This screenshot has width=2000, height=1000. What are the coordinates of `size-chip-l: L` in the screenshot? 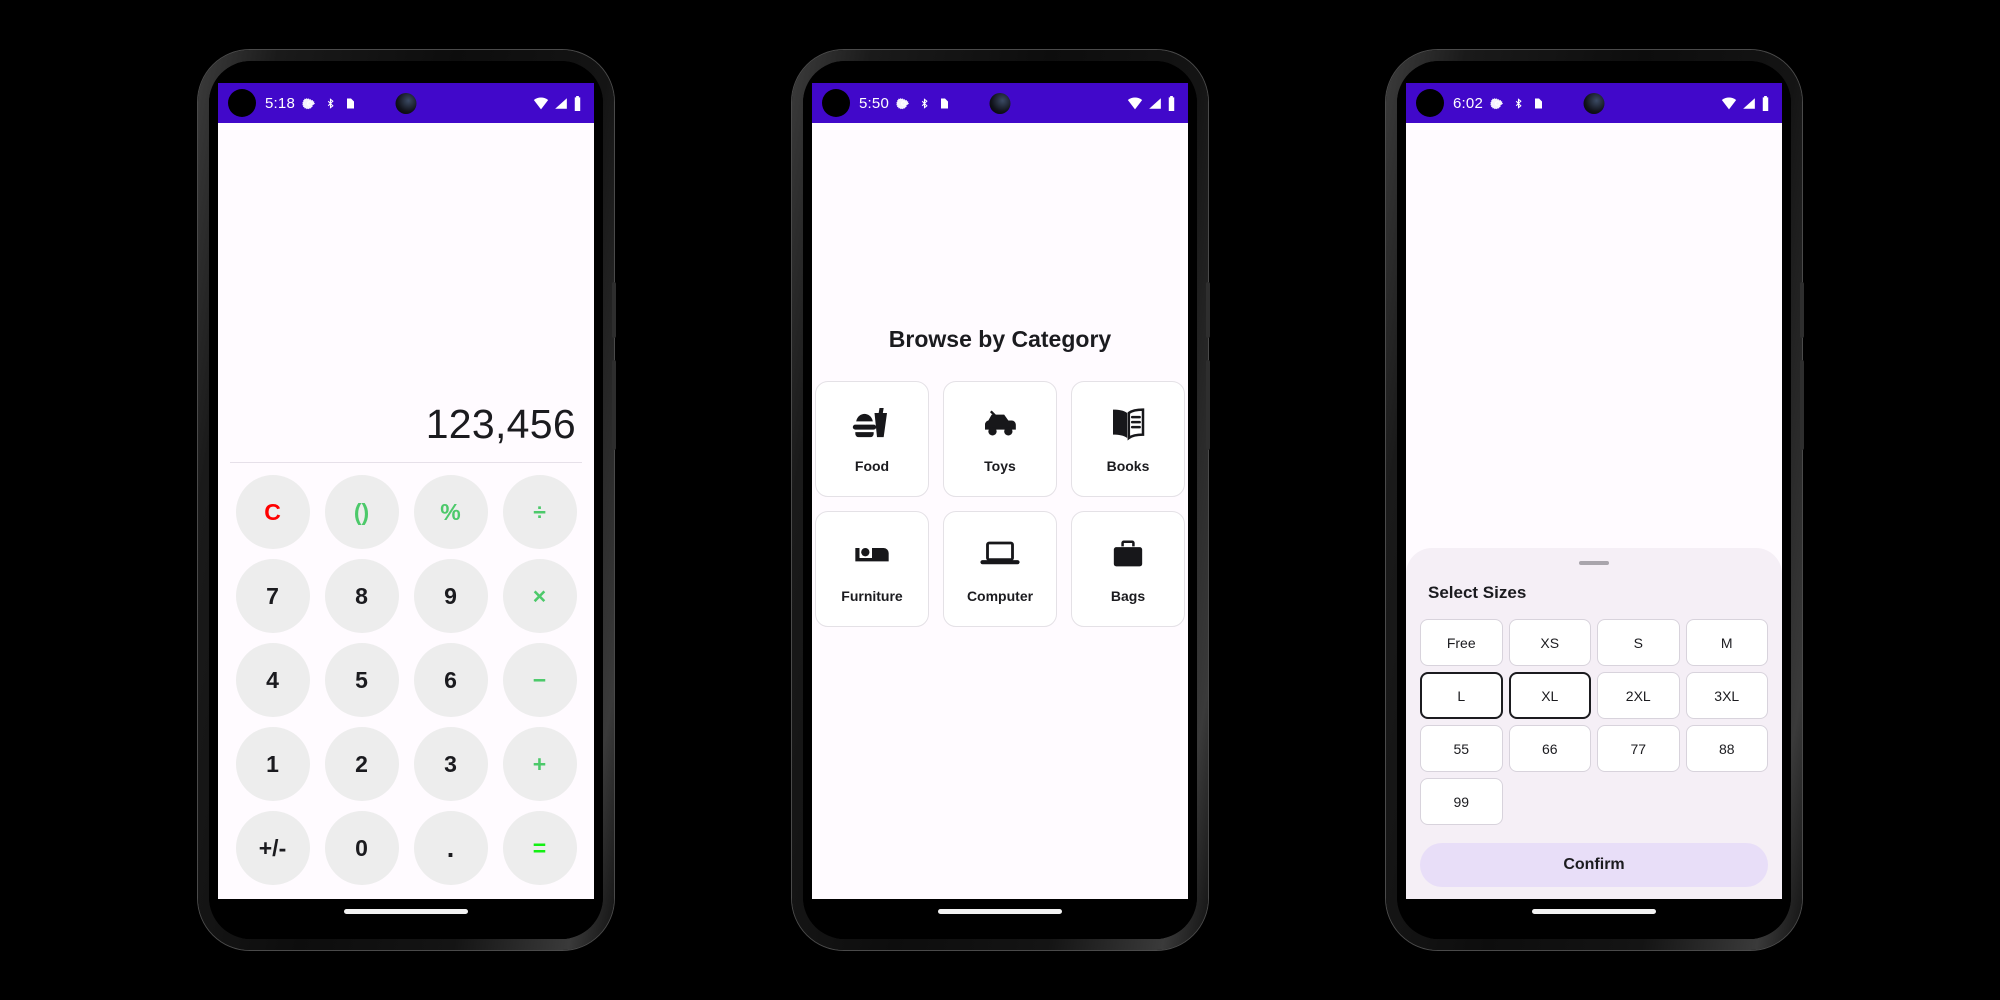 It's located at (1461, 695).